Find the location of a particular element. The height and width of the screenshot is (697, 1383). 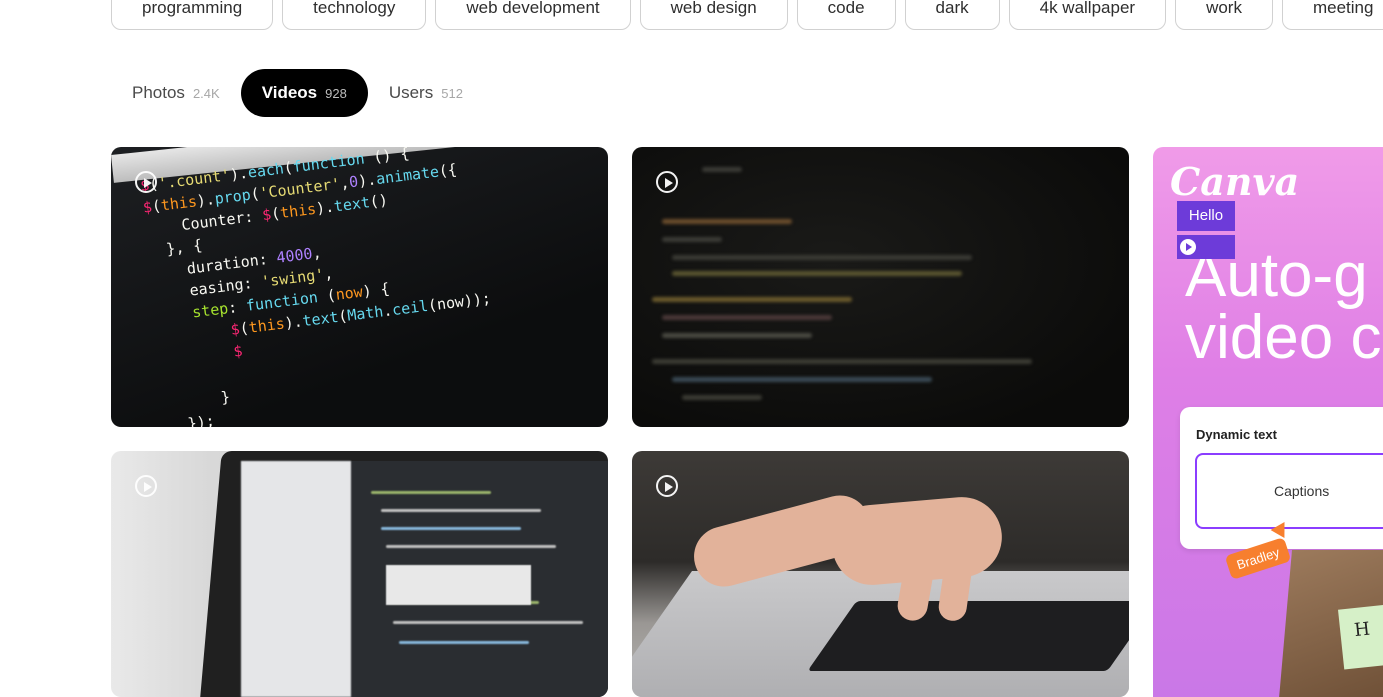

audio-waveform-icon is located at coordinates (1206, 247).